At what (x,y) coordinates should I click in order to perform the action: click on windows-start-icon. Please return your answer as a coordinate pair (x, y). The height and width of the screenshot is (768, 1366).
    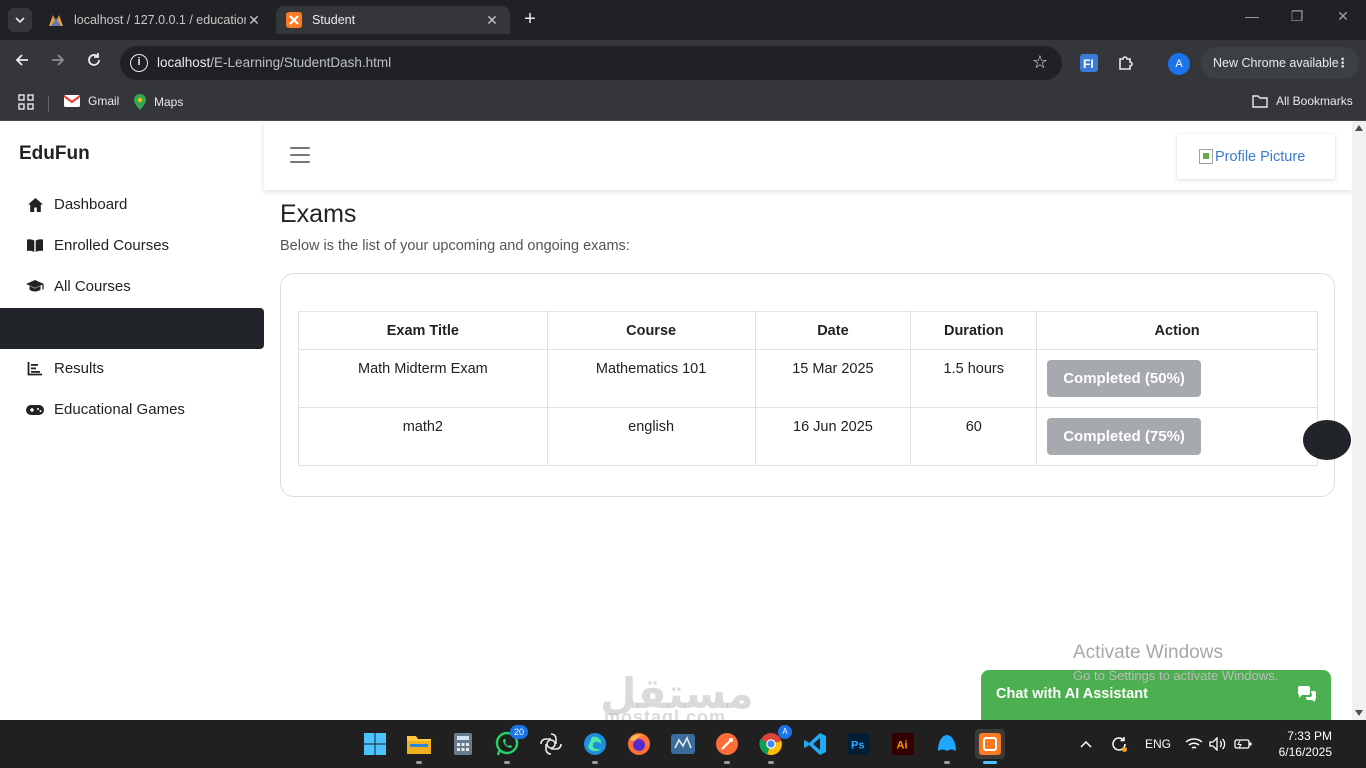
    Looking at the image, I should click on (375, 744).